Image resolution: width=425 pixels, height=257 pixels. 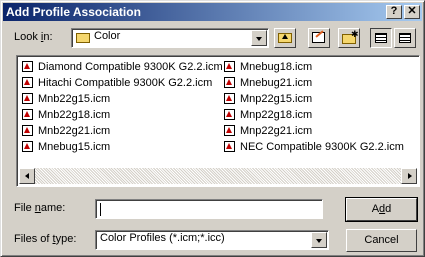 What do you see at coordinates (276, 83) in the screenshot?
I see `file-name-text: Mnebug21.icm` at bounding box center [276, 83].